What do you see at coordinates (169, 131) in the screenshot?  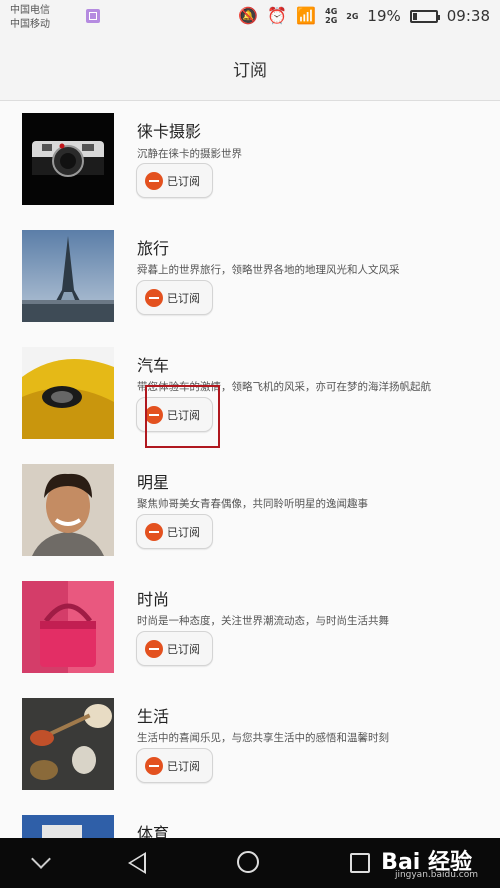 I see `item-title: 徕卡摄影` at bounding box center [169, 131].